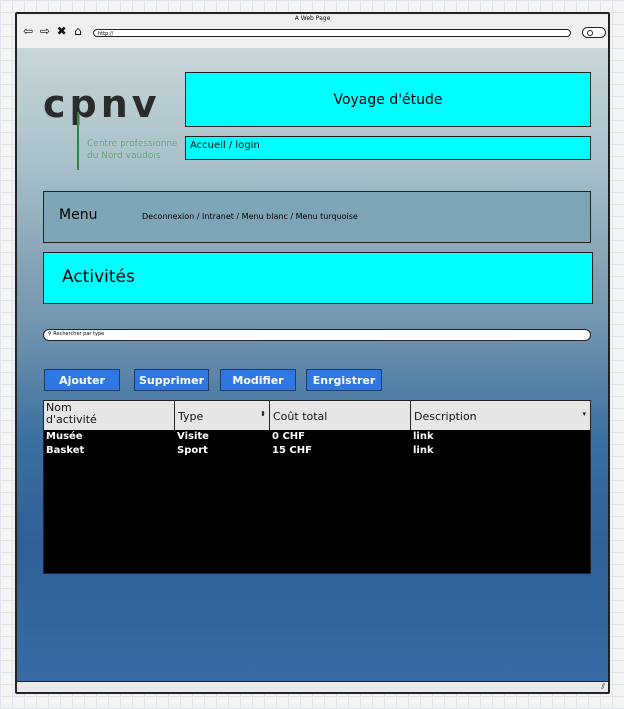 Image resolution: width=624 pixels, height=709 pixels. I want to click on sort-icon: ⬍, so click(263, 414).